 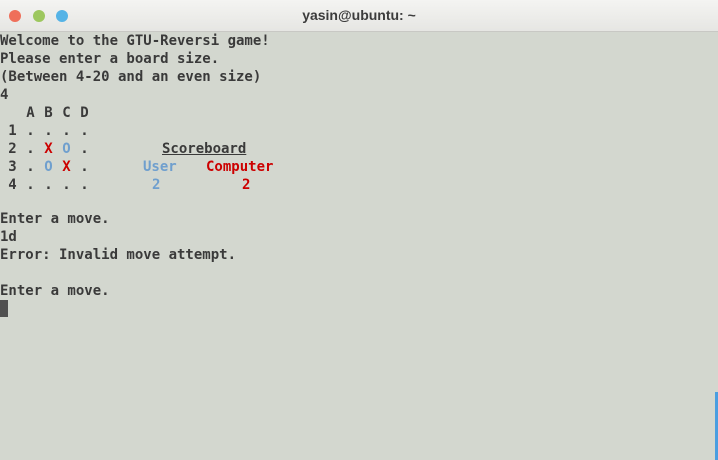 What do you see at coordinates (240, 167) in the screenshot?
I see `scoreboard-computer-label: Computer` at bounding box center [240, 167].